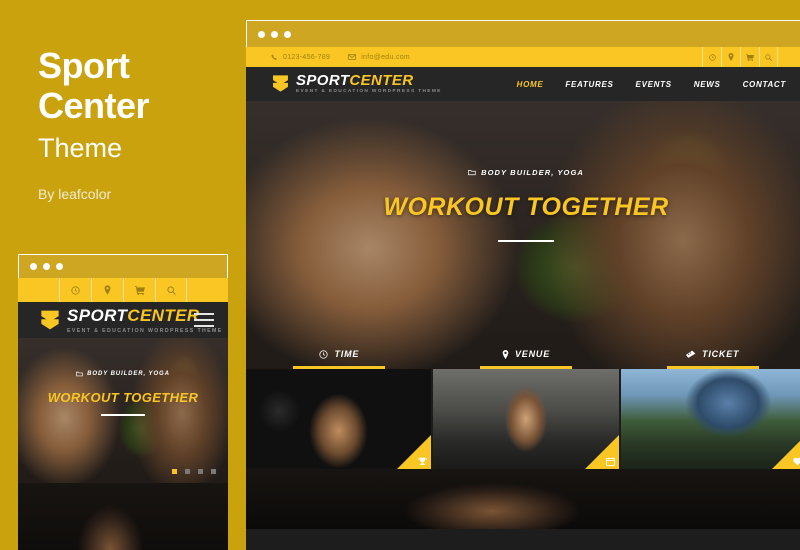  What do you see at coordinates (707, 84) in the screenshot?
I see `nav-item-news: NEWS` at bounding box center [707, 84].